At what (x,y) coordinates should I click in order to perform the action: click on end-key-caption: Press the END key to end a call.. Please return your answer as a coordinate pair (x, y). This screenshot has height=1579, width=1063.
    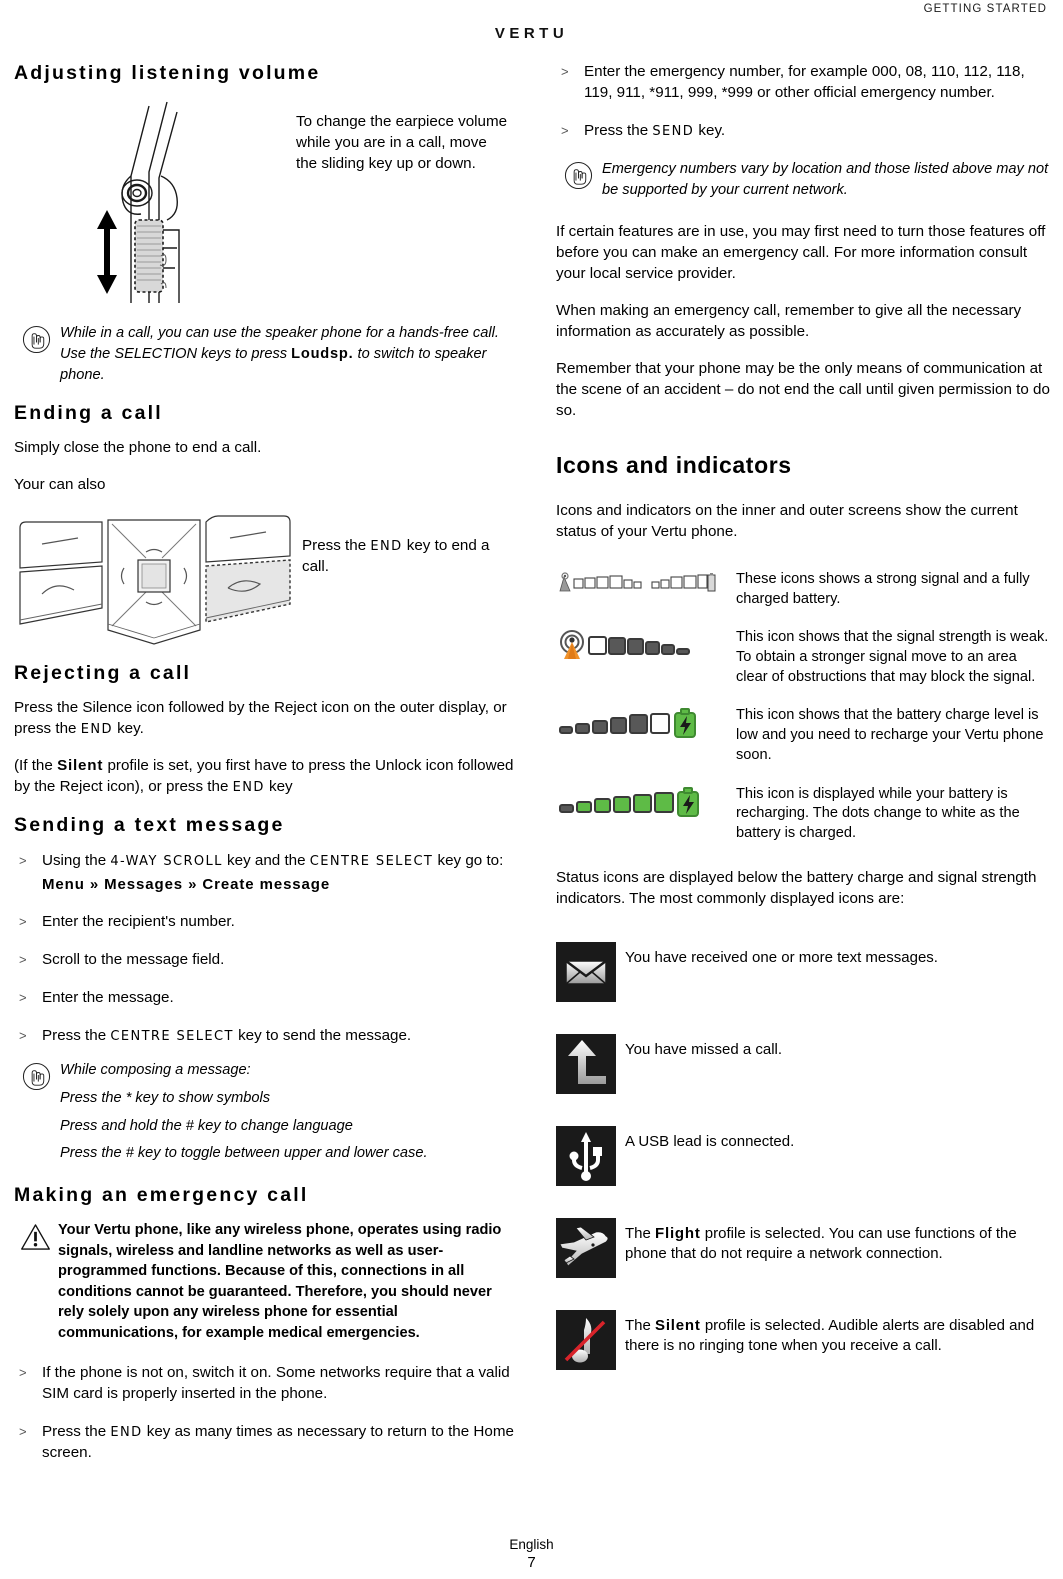
    Looking at the image, I should click on (408, 557).